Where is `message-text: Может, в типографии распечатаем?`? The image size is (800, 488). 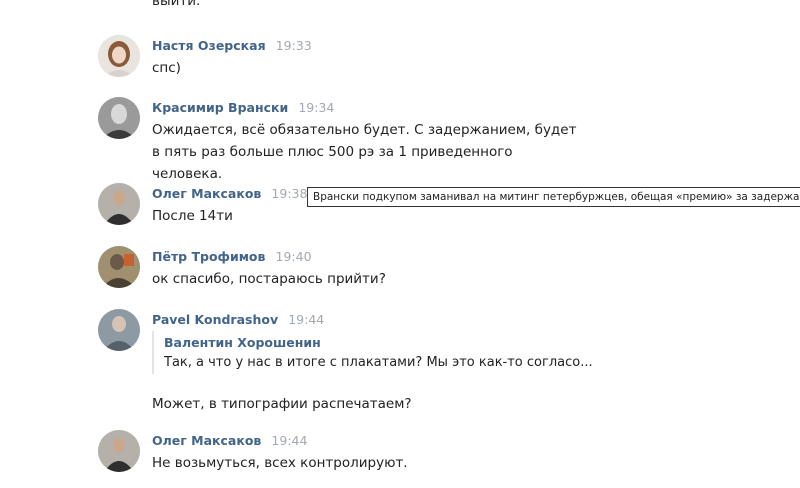
message-text: Может, в типографии распечатаем? is located at coordinates (282, 404).